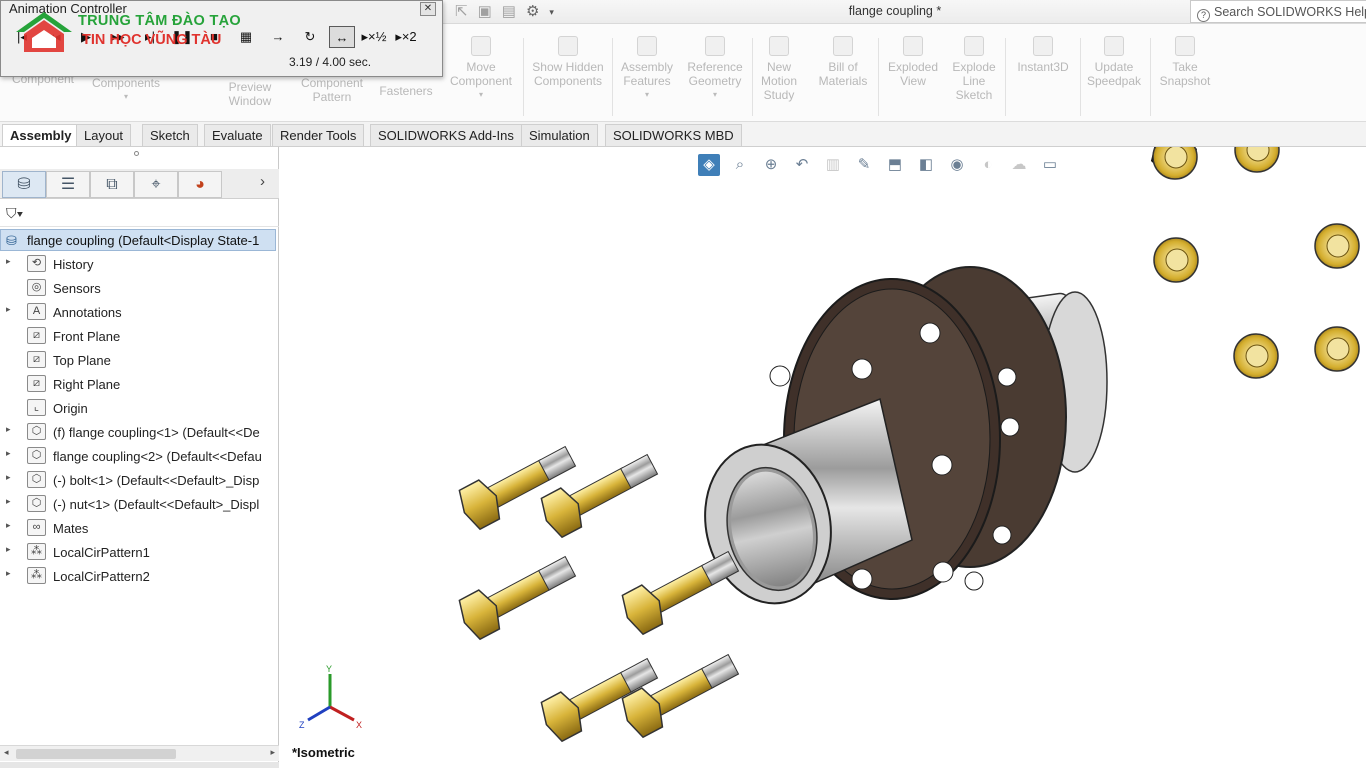  Describe the element at coordinates (1050, 165) in the screenshot. I see `view-settings-icon: ▭` at that location.